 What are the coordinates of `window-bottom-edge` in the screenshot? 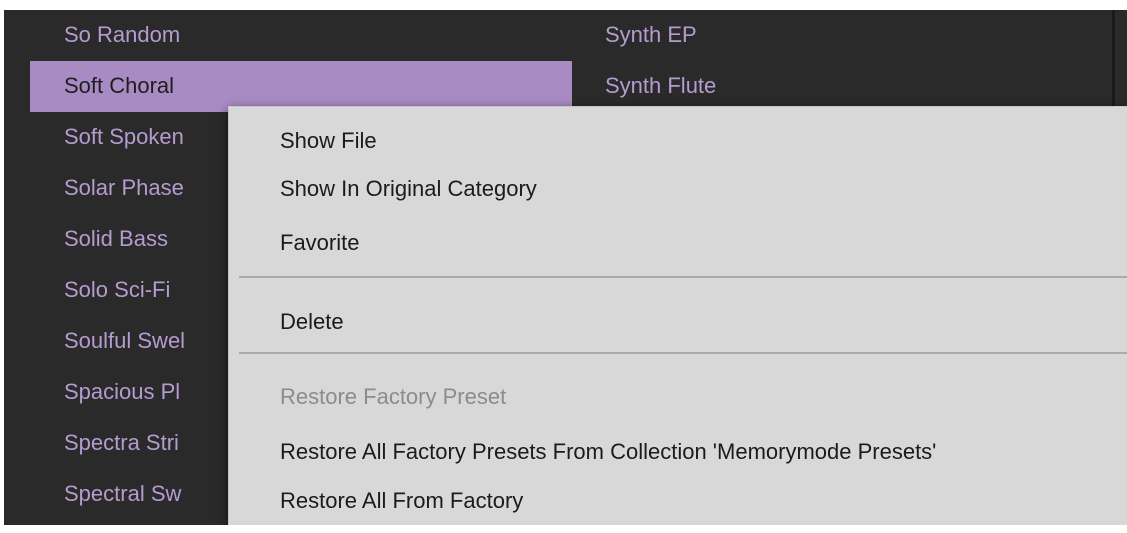 It's located at (563, 529).